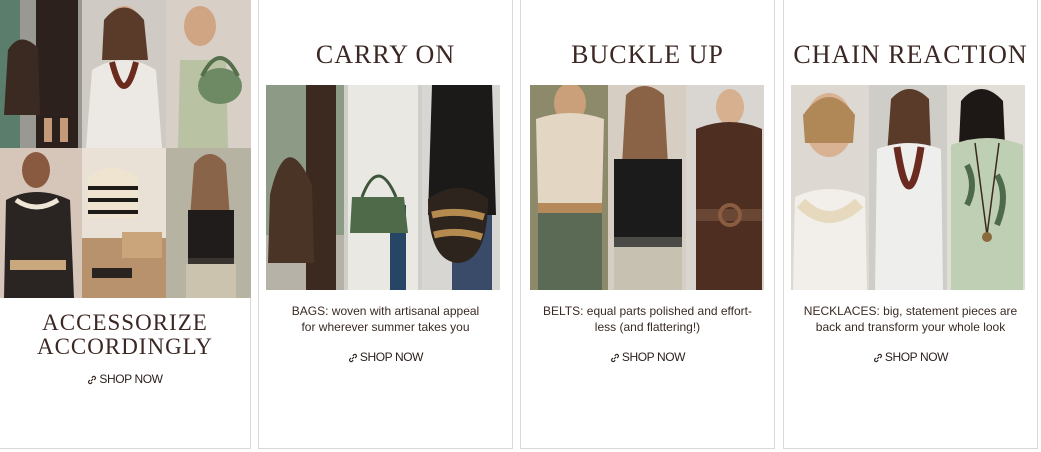  I want to click on belts-image, so click(647, 187).